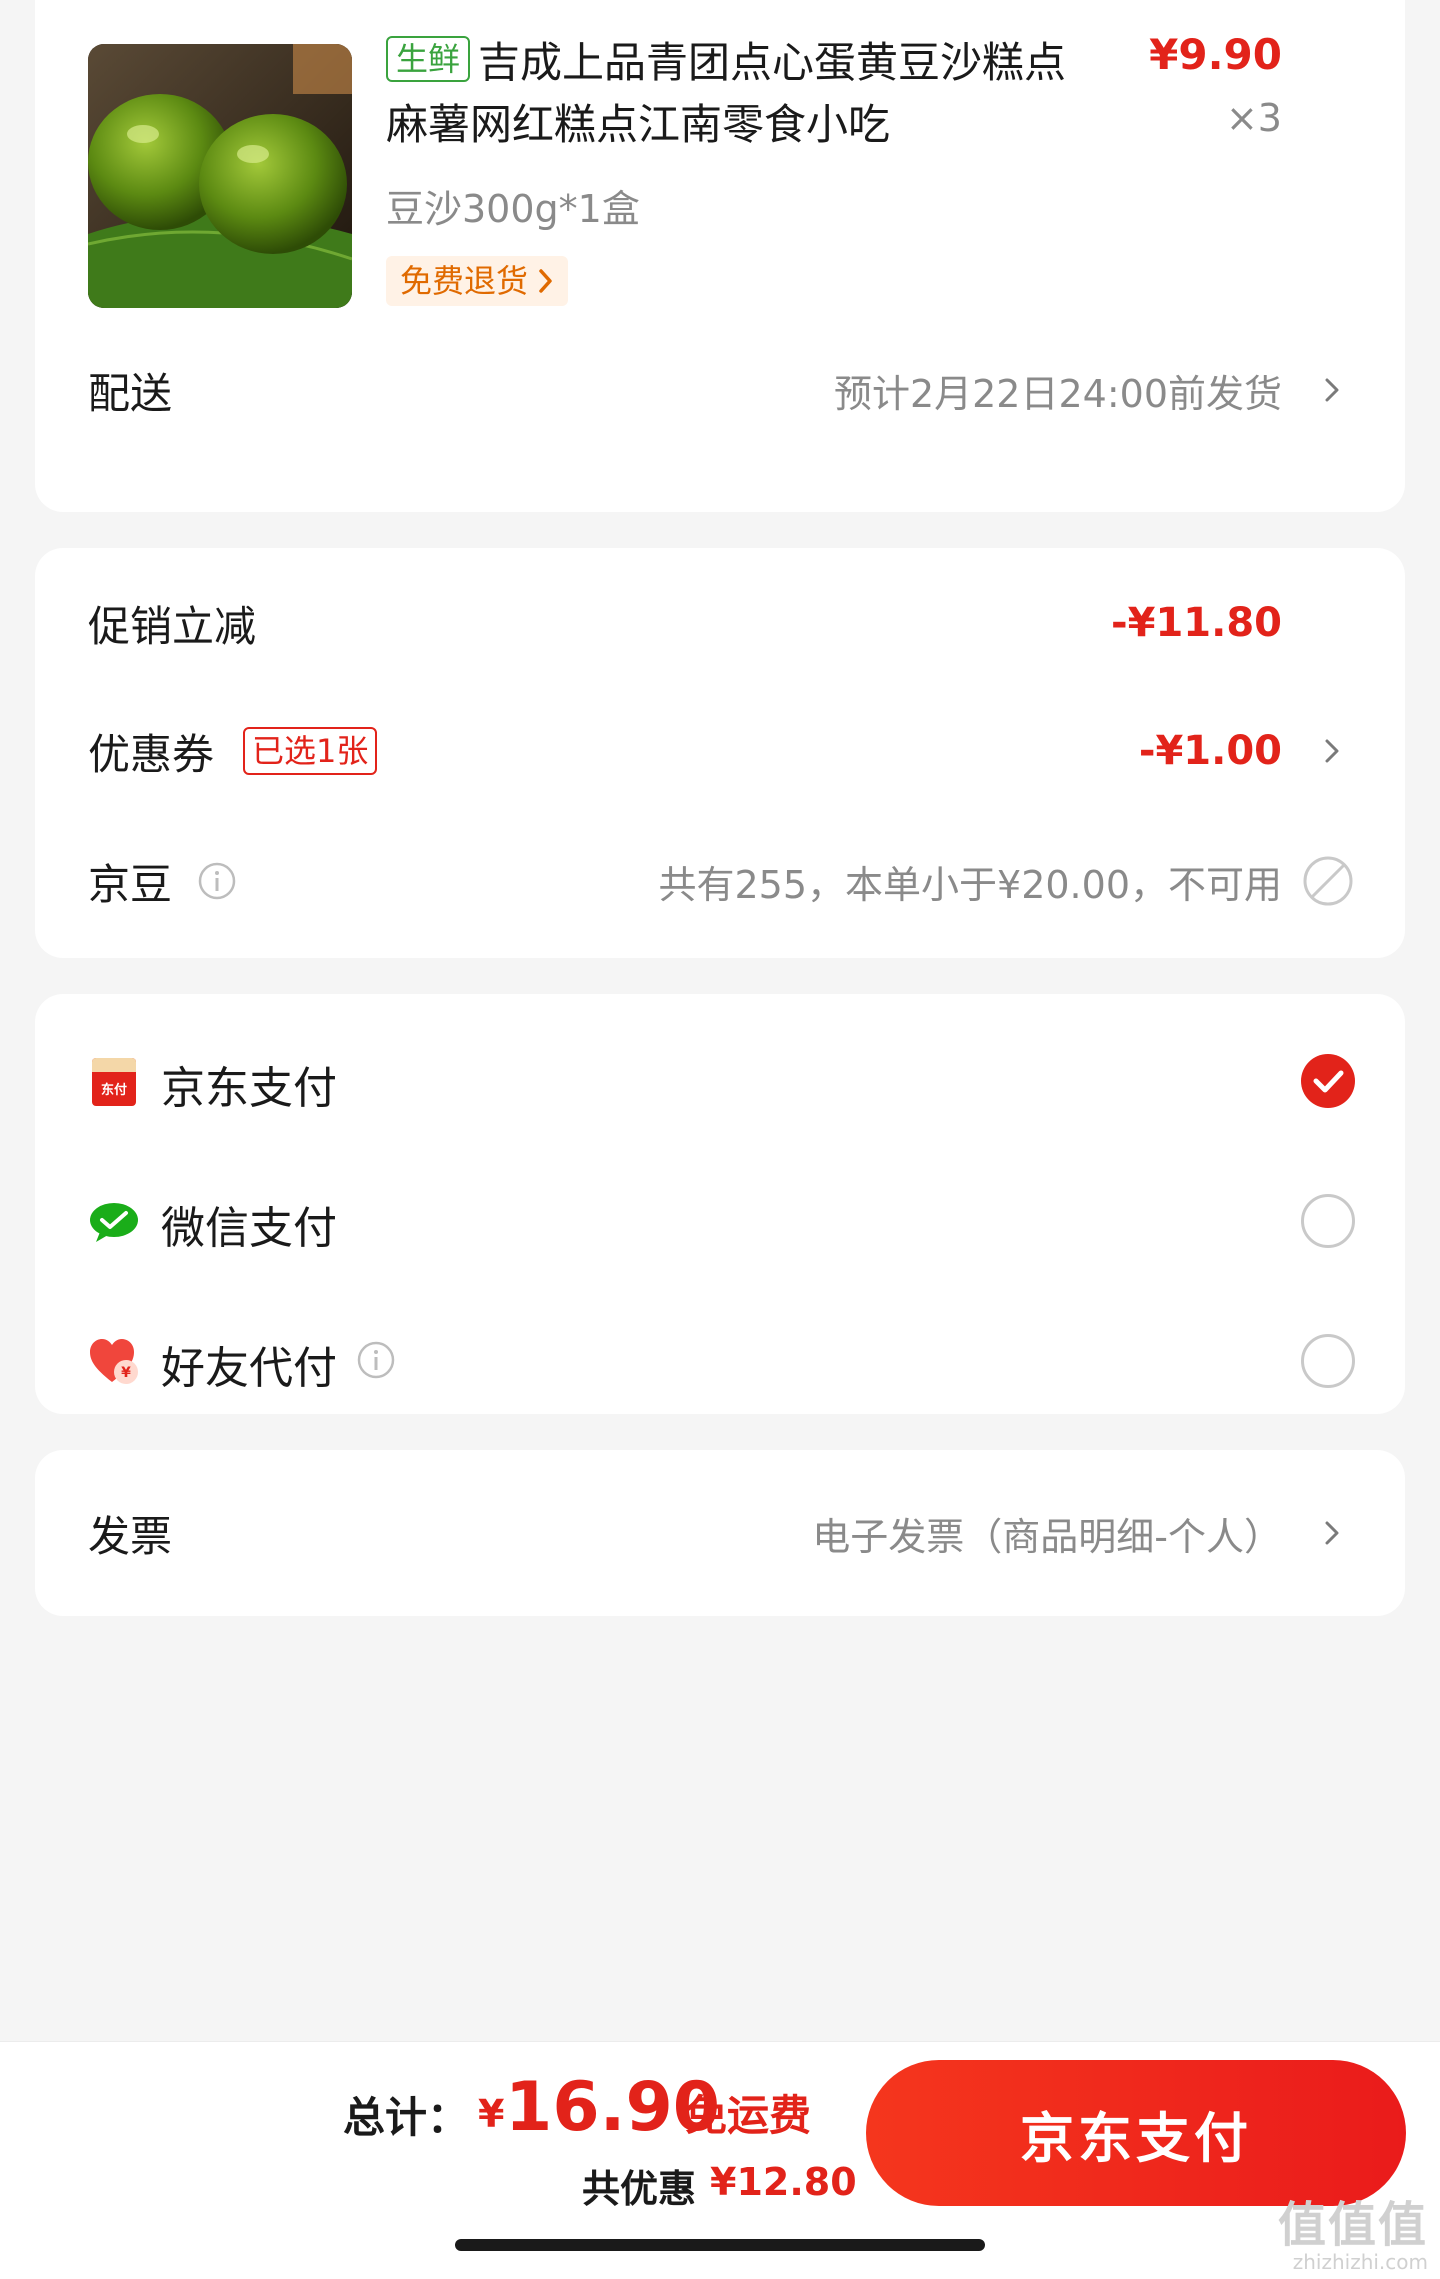 Image resolution: width=1440 pixels, height=2279 pixels. Describe the element at coordinates (720, 1360) in the screenshot. I see `payment-option-friend: ¥ 好友代付` at that location.